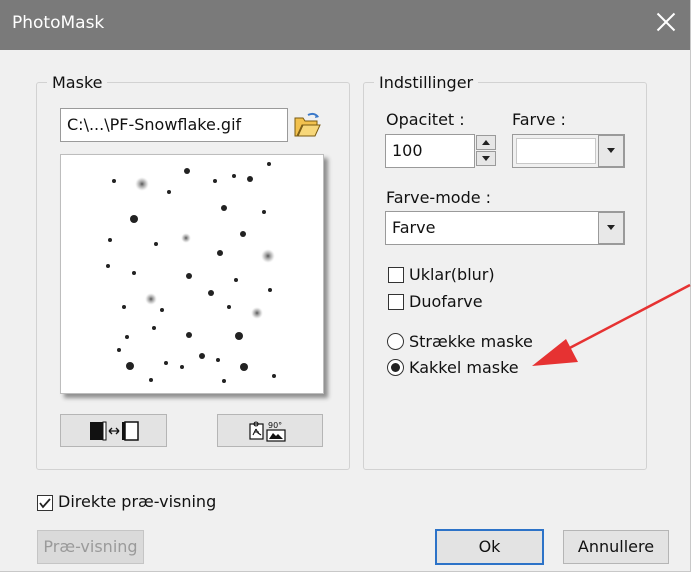  What do you see at coordinates (90, 547) in the screenshot?
I see `preview-button: Præ-visning` at bounding box center [90, 547].